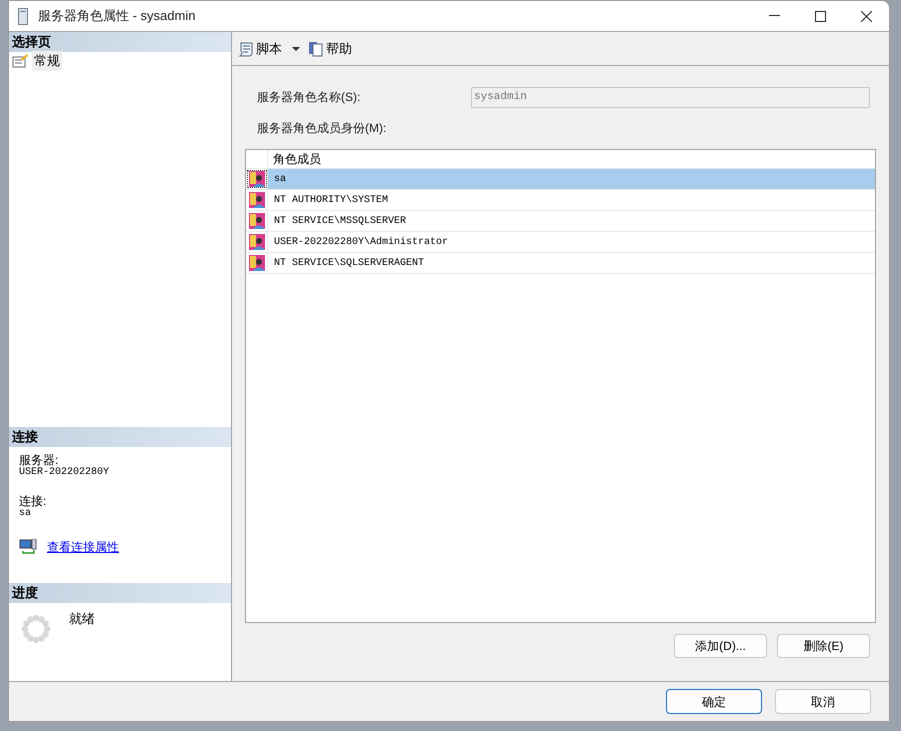 This screenshot has width=901, height=731. What do you see at coordinates (560, 263) in the screenshot?
I see `member-row: NT SERVICE\SQLSERVERAGENT` at bounding box center [560, 263].